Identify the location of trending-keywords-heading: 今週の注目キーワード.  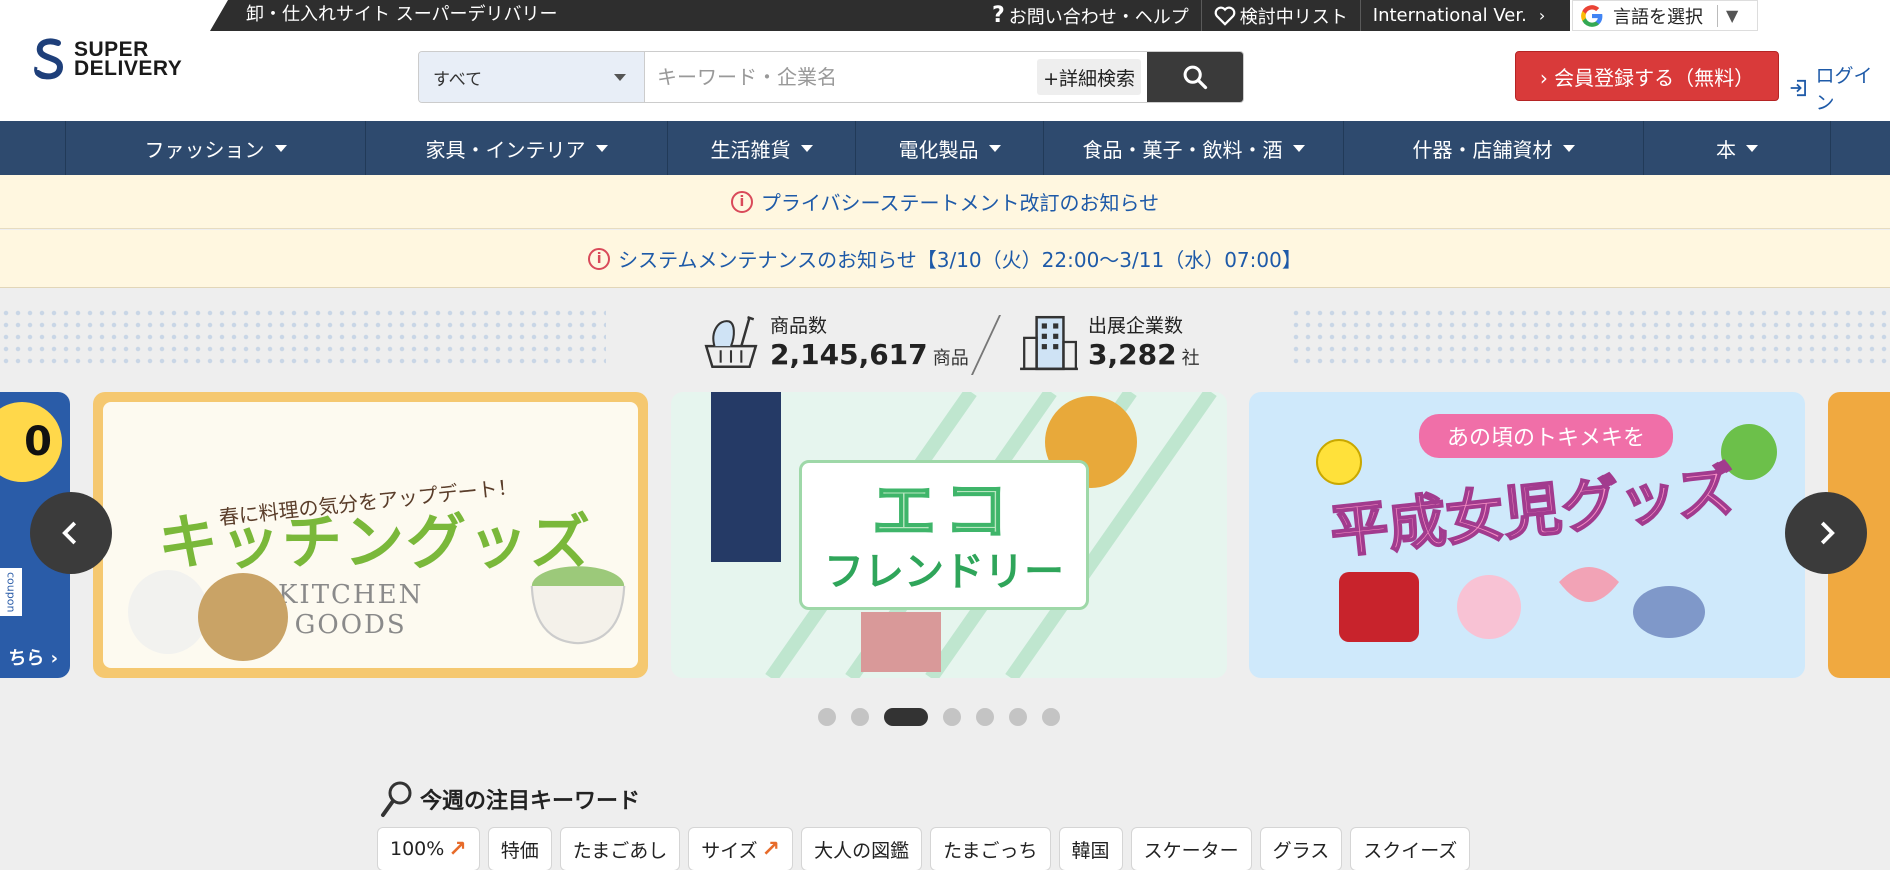
(510, 799).